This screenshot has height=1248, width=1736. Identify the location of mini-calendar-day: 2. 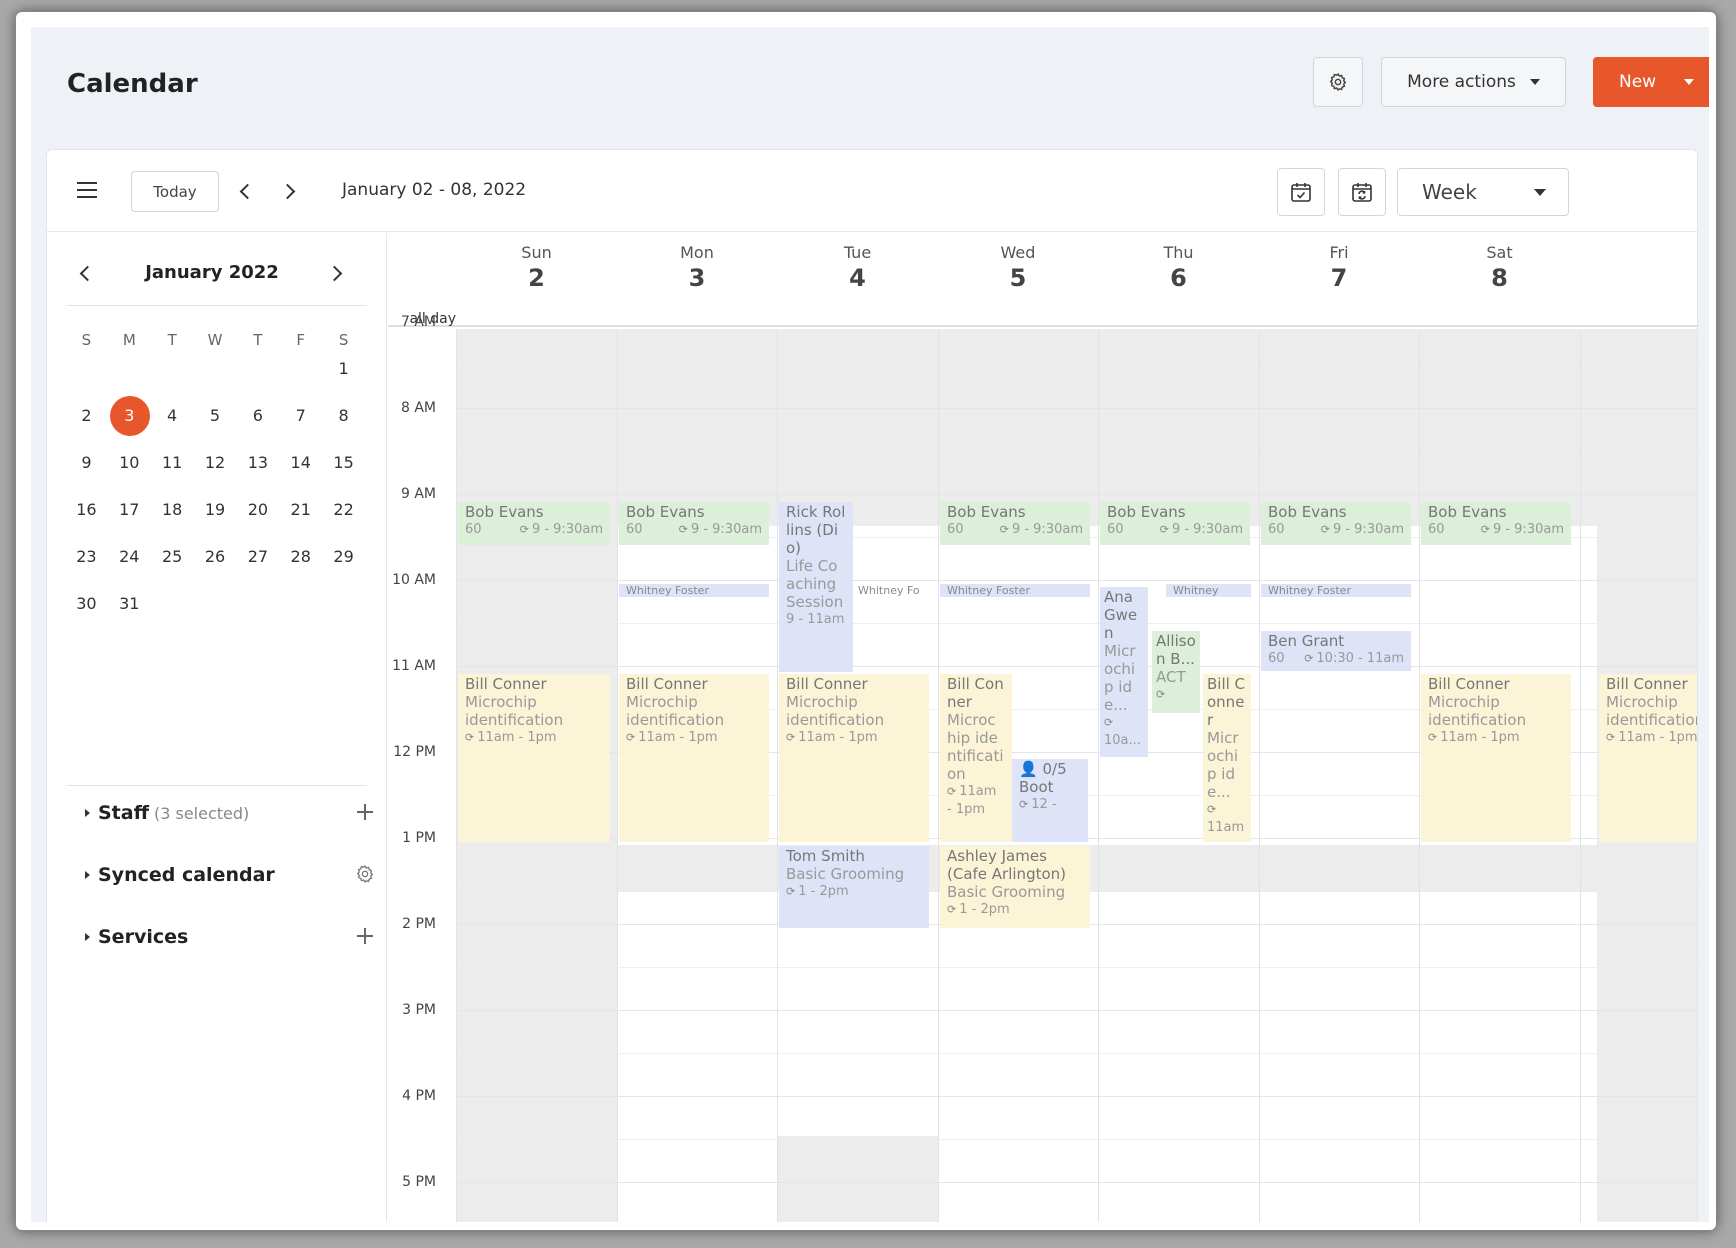
(86, 416).